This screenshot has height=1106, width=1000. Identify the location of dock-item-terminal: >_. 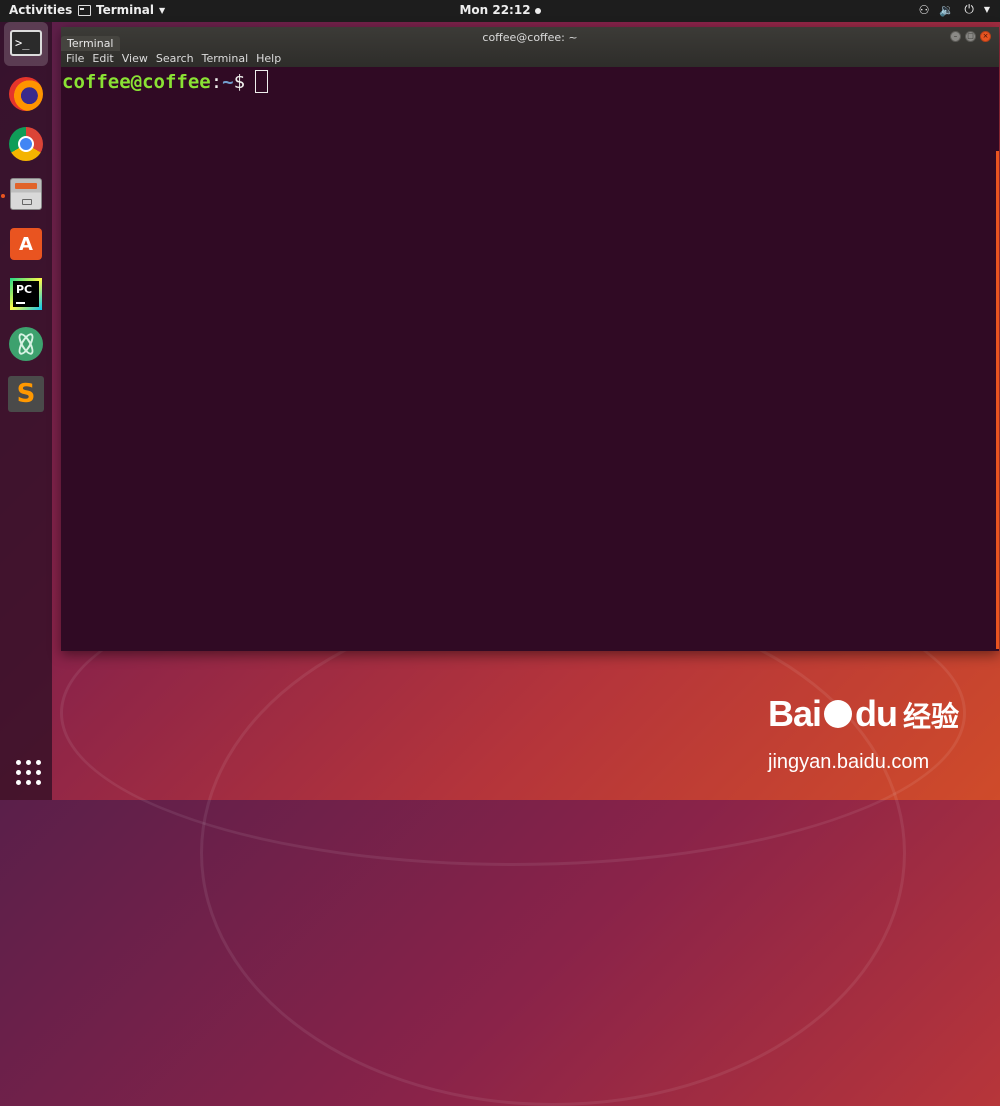
(26, 44).